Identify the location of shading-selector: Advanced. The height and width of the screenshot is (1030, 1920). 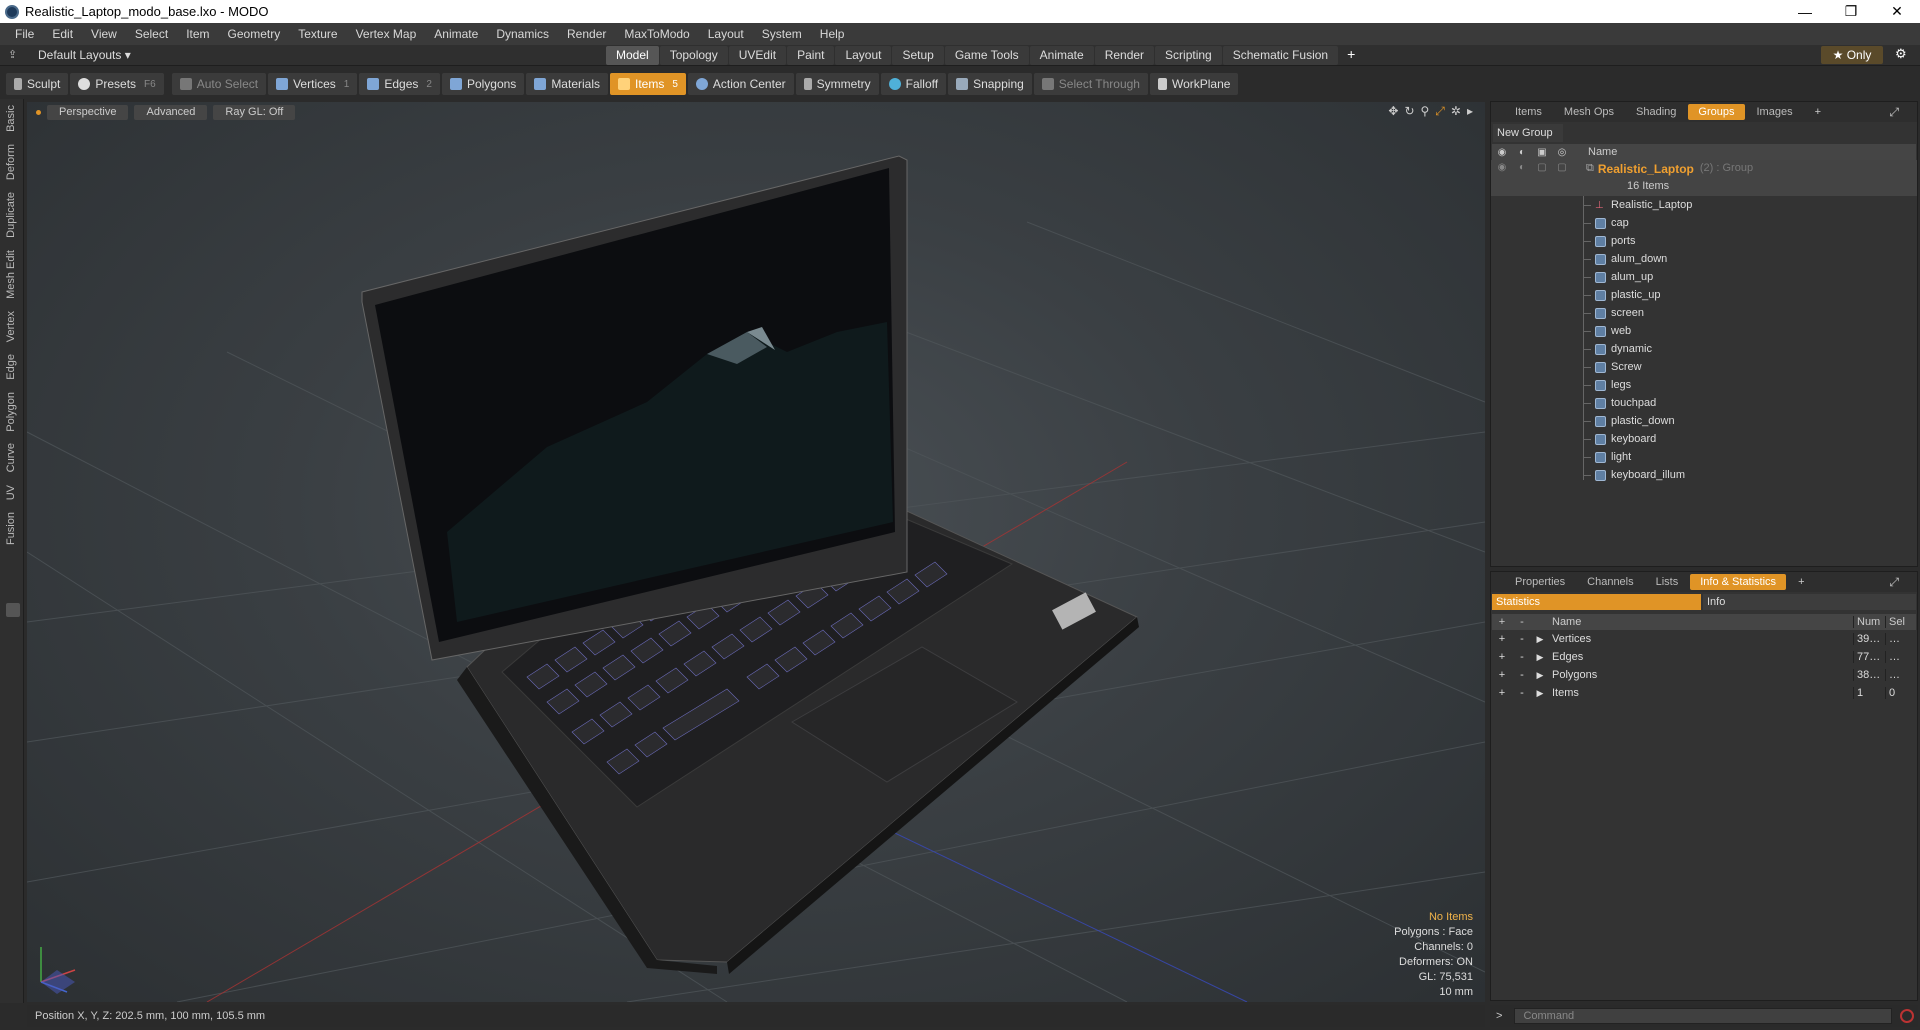
(171, 112).